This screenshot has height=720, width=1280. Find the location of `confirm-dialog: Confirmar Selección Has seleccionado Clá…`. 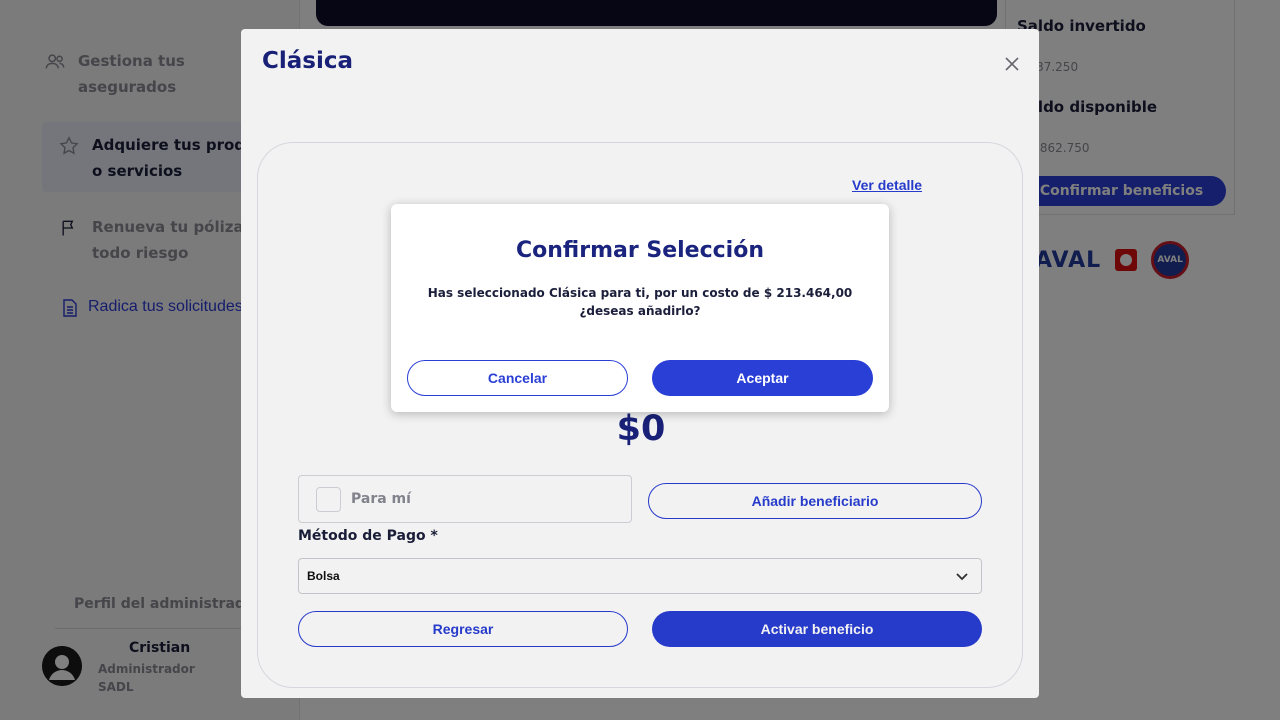

confirm-dialog: Confirmar Selección Has seleccionado Clá… is located at coordinates (640, 308).